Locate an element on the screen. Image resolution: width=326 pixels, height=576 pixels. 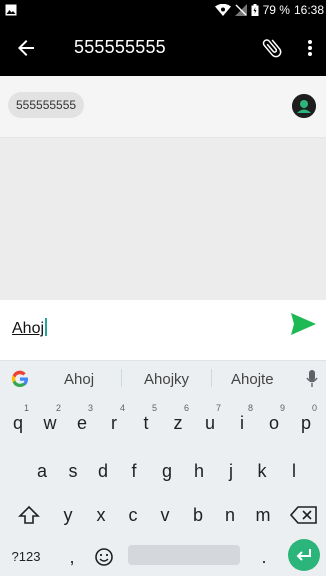
key-u: u7 is located at coordinates (210, 423).